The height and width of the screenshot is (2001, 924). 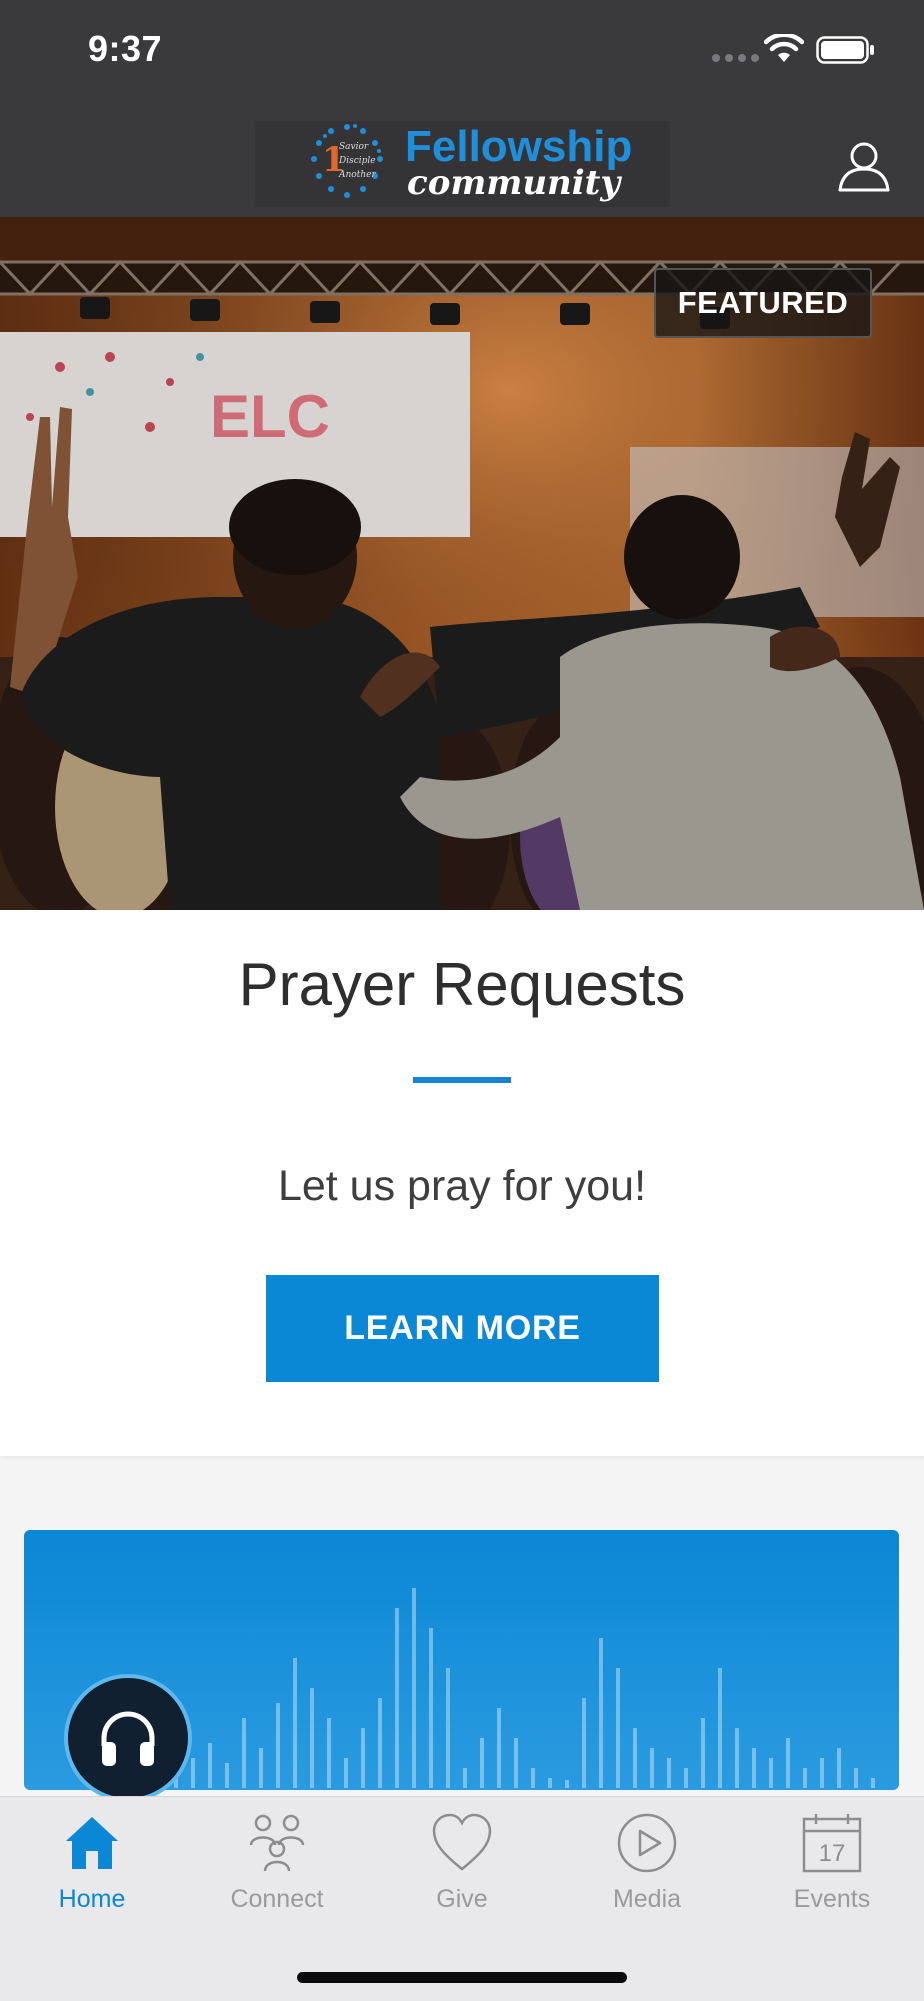 I want to click on logo-mark-icon: 1 Savior Disciple Another, so click(x=347, y=161).